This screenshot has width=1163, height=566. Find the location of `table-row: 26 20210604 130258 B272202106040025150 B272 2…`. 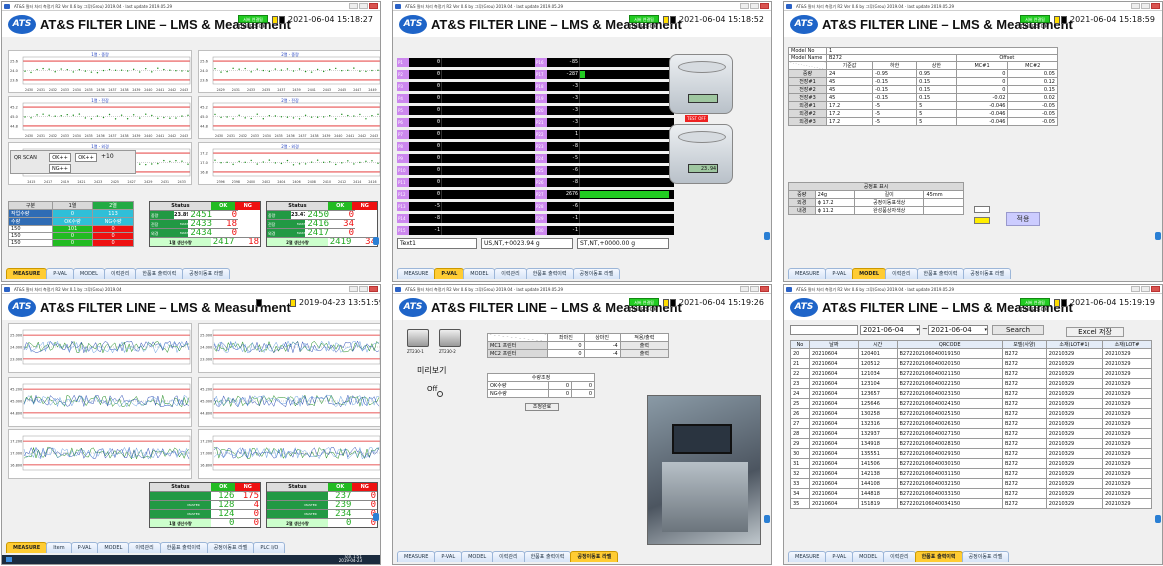

table-row: 26 20210604 130258 B272202106040025150 B272 2… is located at coordinates (971, 413).